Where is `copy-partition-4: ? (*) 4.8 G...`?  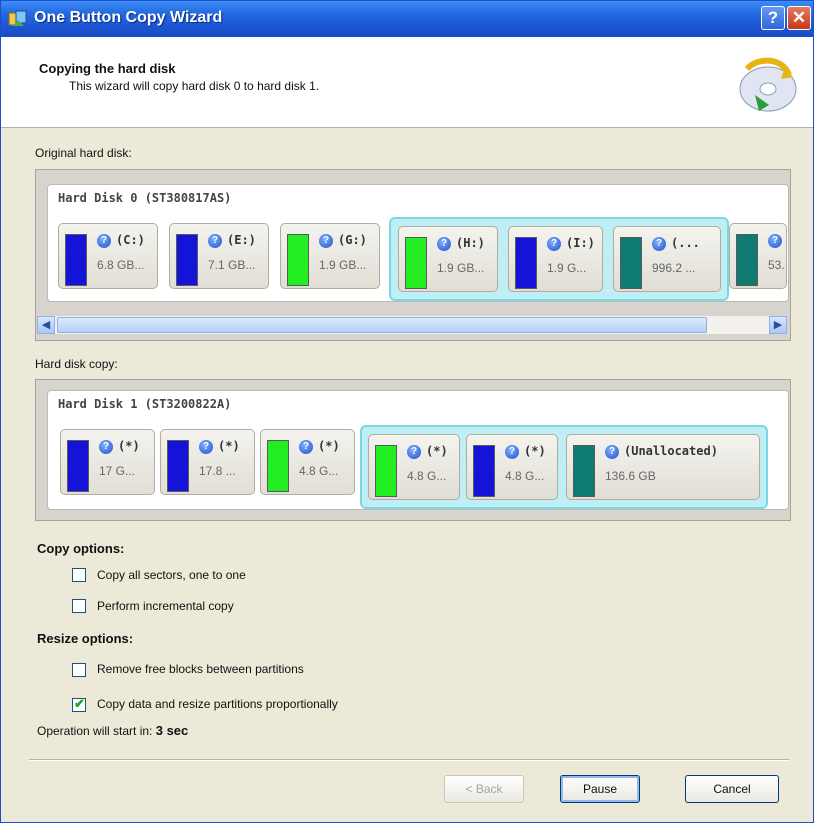
copy-partition-4: ? (*) 4.8 G... is located at coordinates (414, 467).